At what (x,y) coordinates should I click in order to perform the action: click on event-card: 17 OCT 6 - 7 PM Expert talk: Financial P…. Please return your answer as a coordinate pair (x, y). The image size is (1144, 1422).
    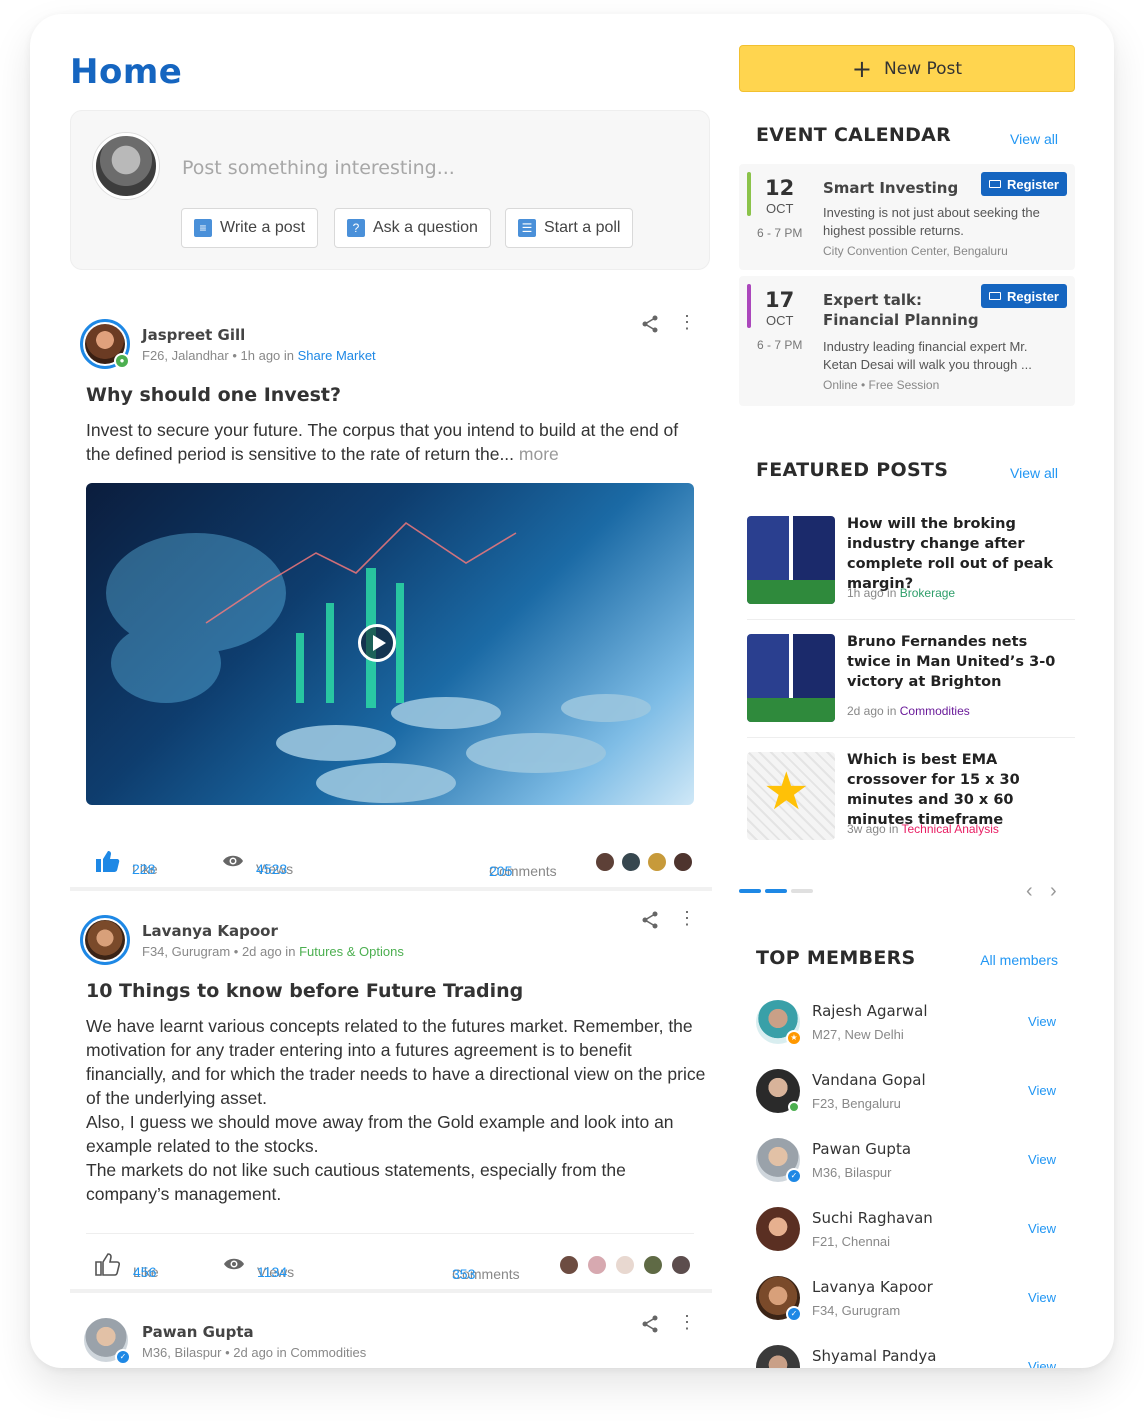
    Looking at the image, I should click on (907, 341).